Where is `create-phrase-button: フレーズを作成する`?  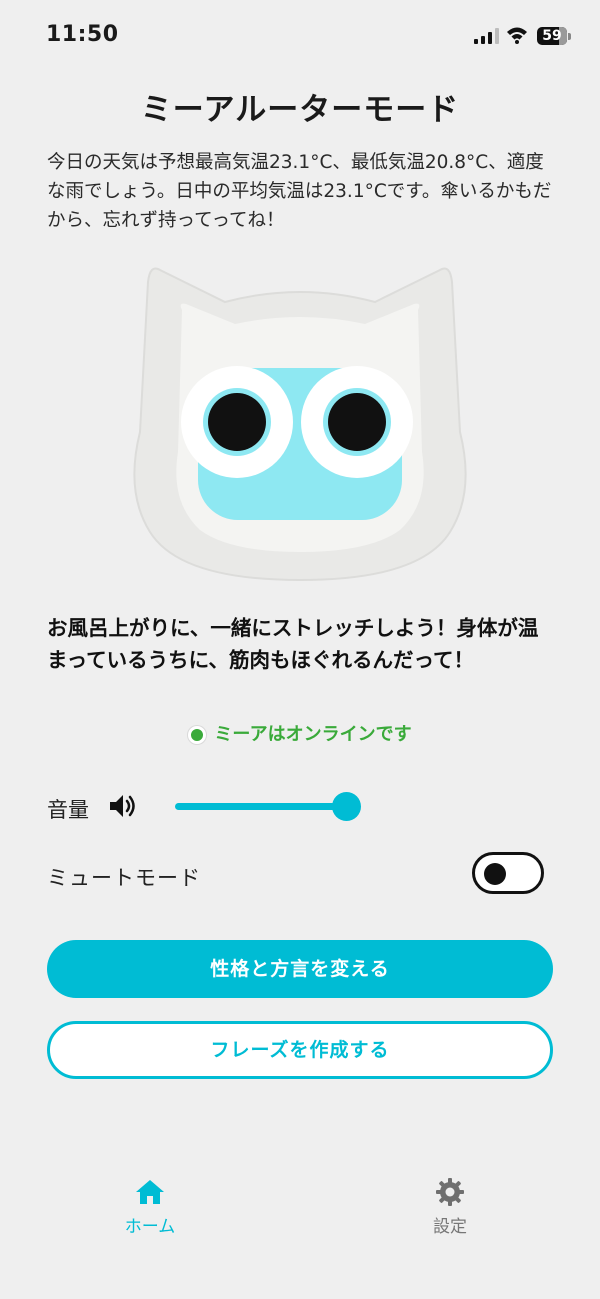 create-phrase-button: フレーズを作成する is located at coordinates (300, 1050).